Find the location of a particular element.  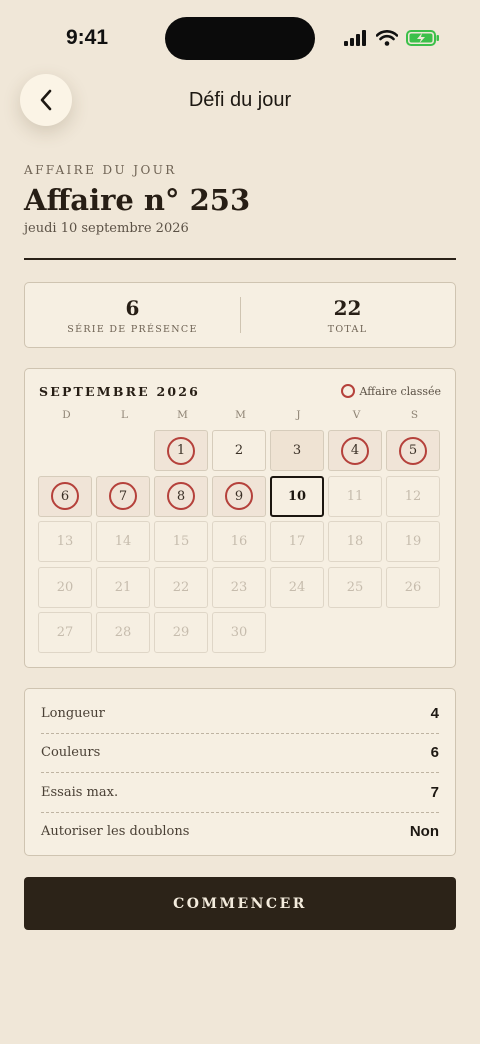

day-number: 16 is located at coordinates (239, 541).